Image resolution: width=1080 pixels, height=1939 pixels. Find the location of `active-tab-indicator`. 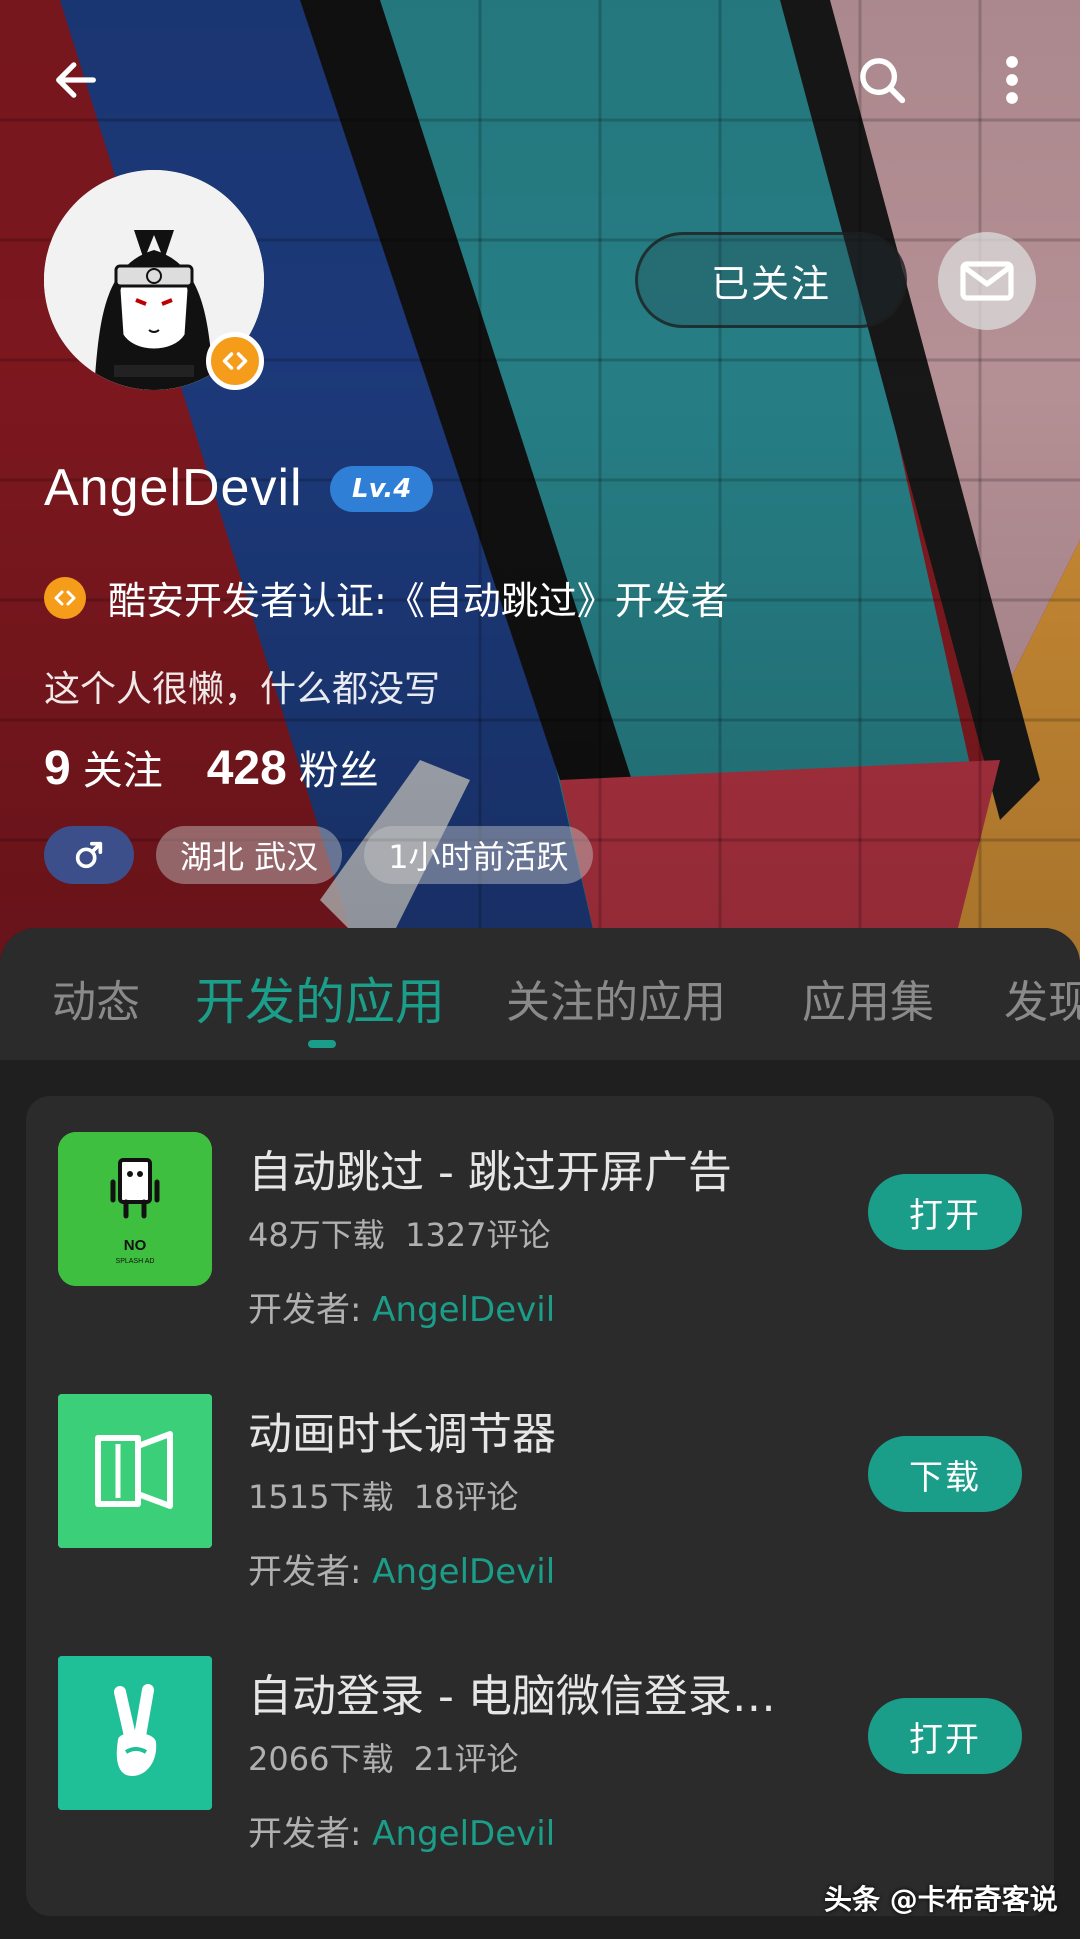

active-tab-indicator is located at coordinates (322, 1044).